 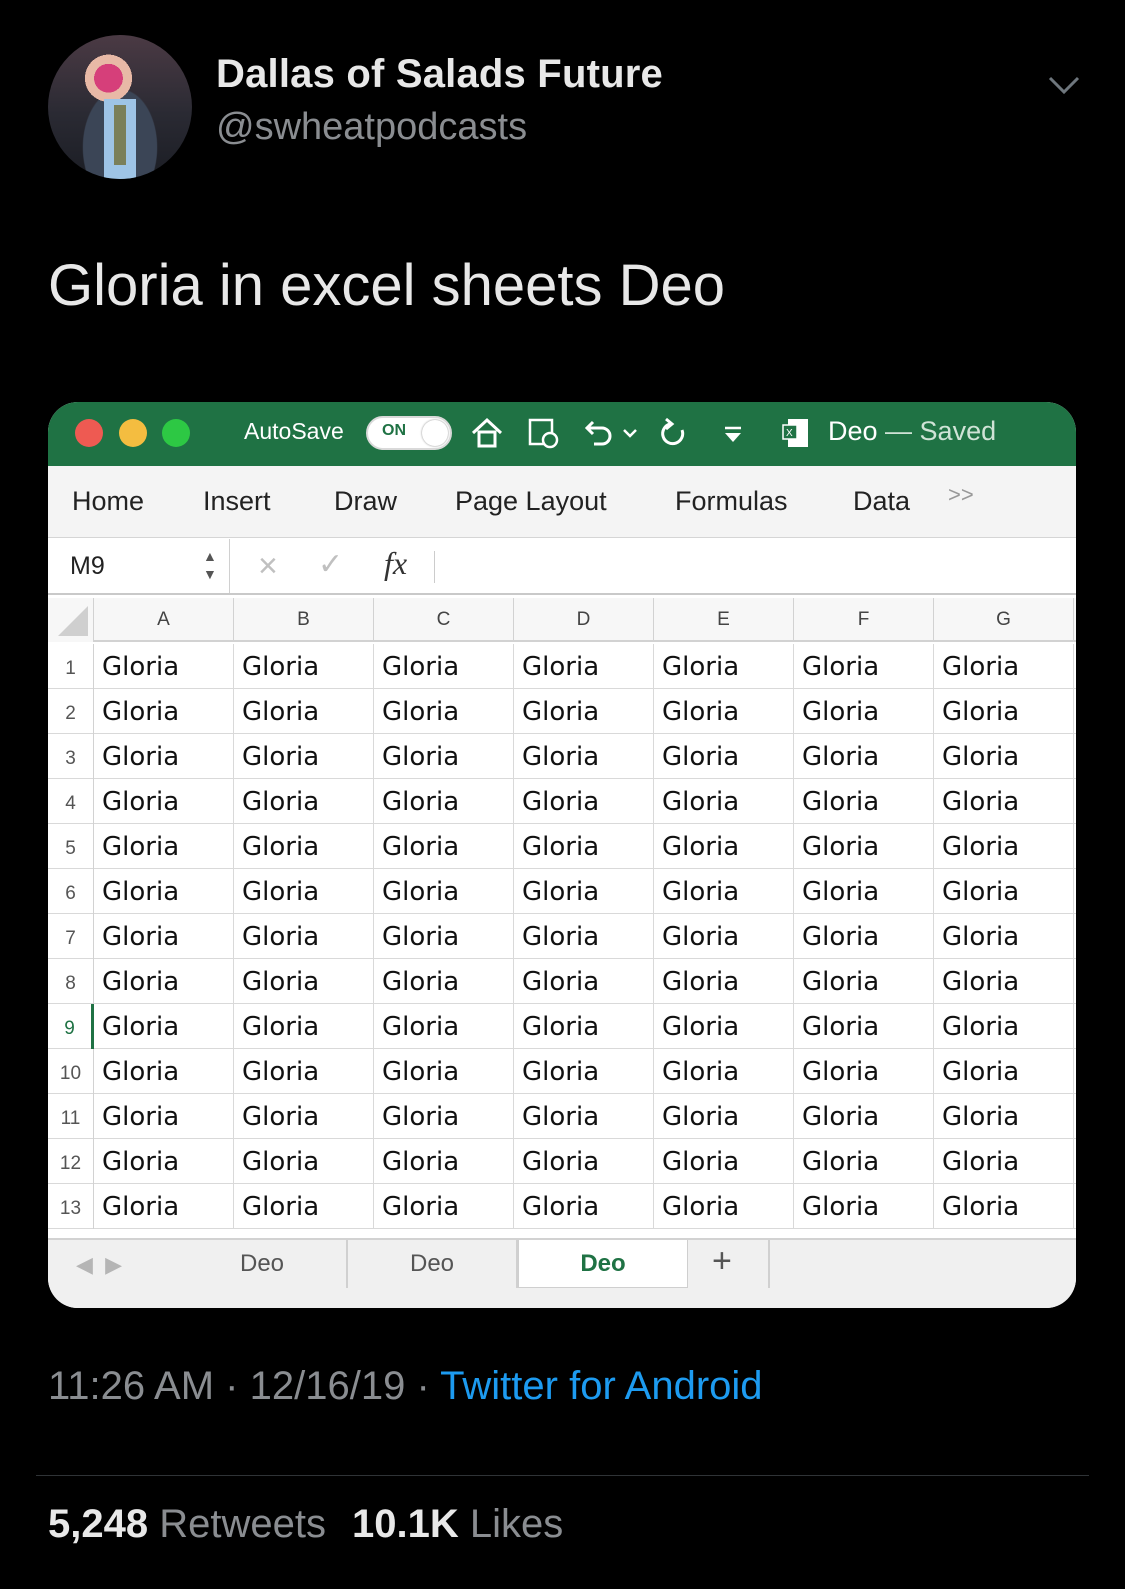 What do you see at coordinates (864, 620) in the screenshot?
I see `column-header-f: F` at bounding box center [864, 620].